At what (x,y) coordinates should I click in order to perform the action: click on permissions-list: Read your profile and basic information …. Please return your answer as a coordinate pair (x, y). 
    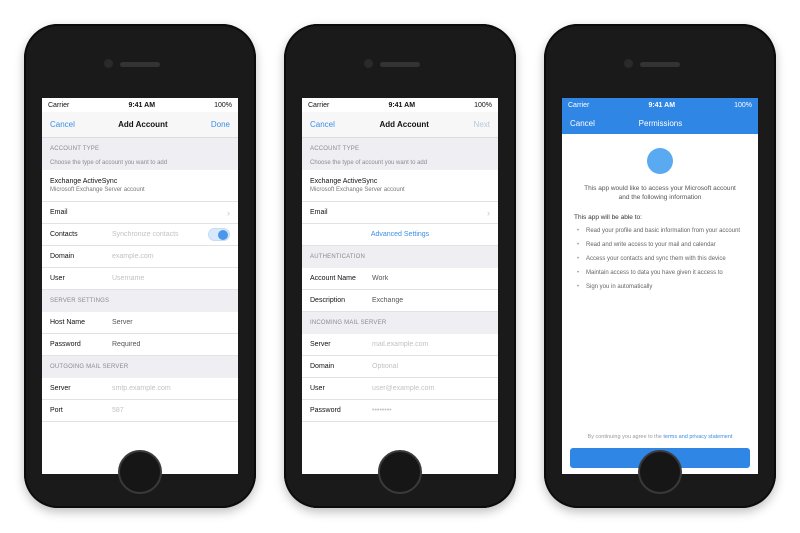
    Looking at the image, I should click on (660, 259).